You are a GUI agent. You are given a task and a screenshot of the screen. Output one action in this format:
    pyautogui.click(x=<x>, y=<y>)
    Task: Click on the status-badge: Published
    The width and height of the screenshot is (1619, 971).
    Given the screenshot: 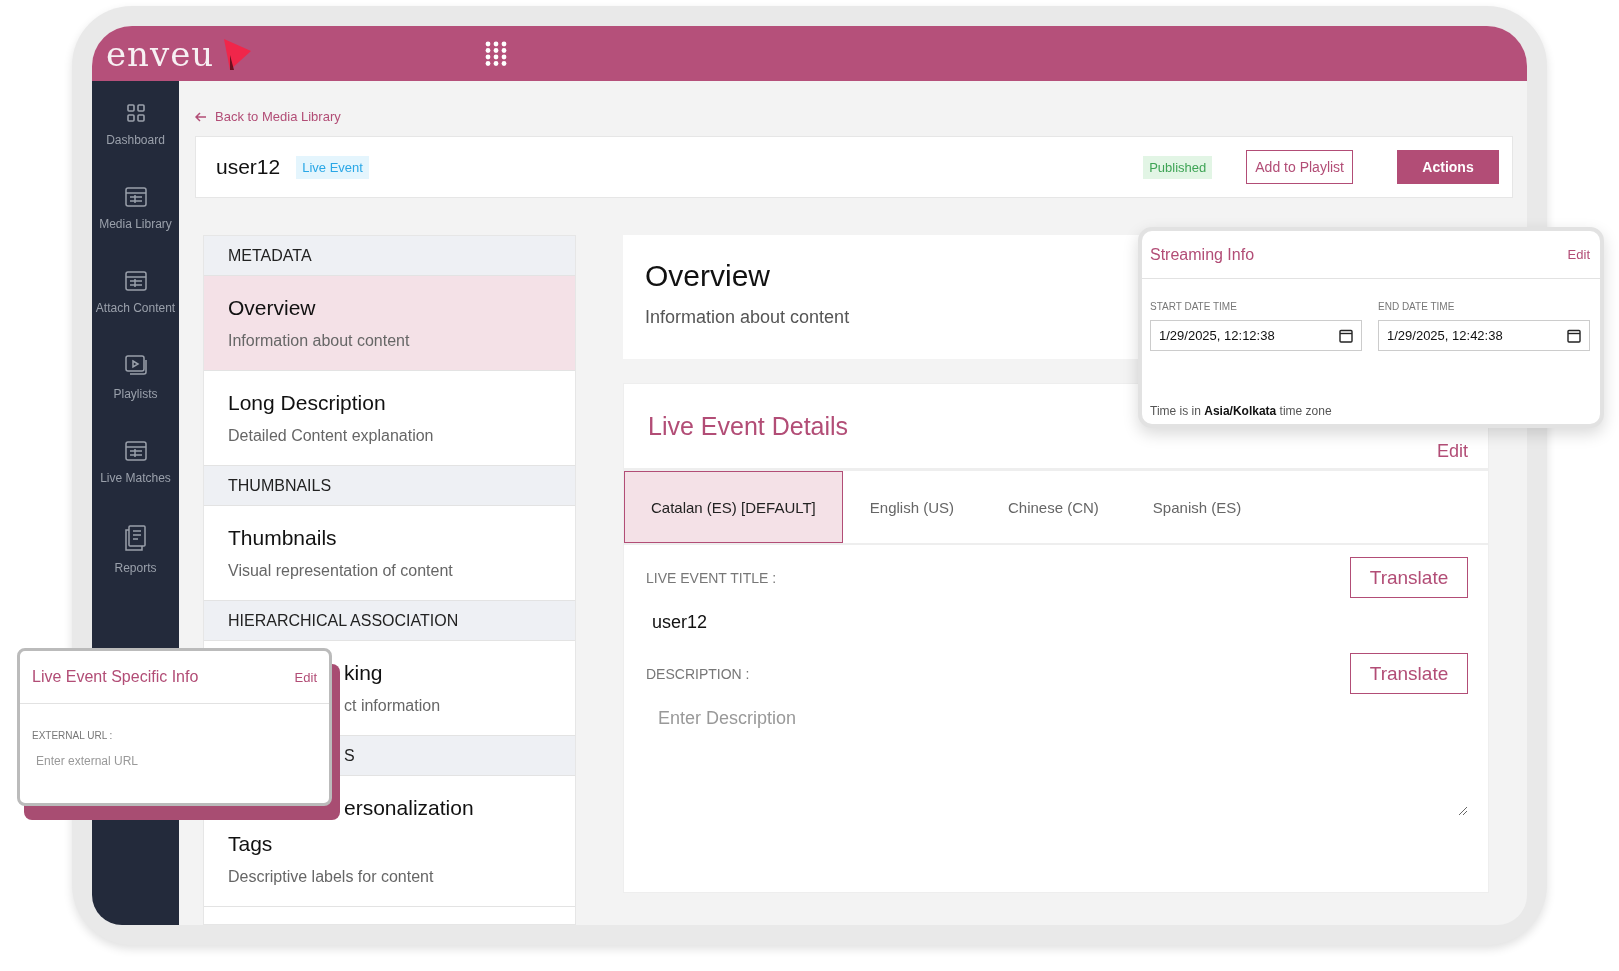 What is the action you would take?
    pyautogui.click(x=1178, y=167)
    